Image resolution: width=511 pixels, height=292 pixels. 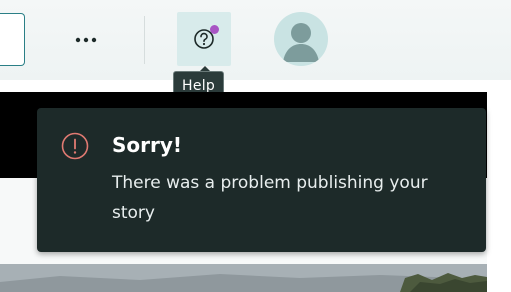 I want to click on user-avatar-icon, so click(x=301, y=42).